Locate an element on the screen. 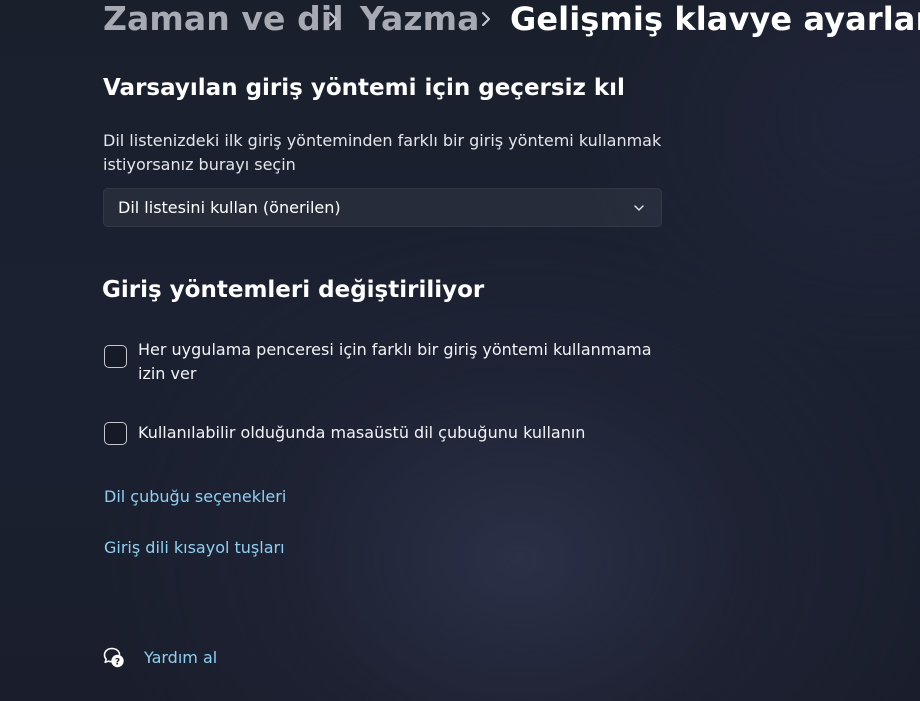 The width and height of the screenshot is (920, 701). default-input-method-dropdown: Dil listesini kullan (önerilen) is located at coordinates (382, 207).